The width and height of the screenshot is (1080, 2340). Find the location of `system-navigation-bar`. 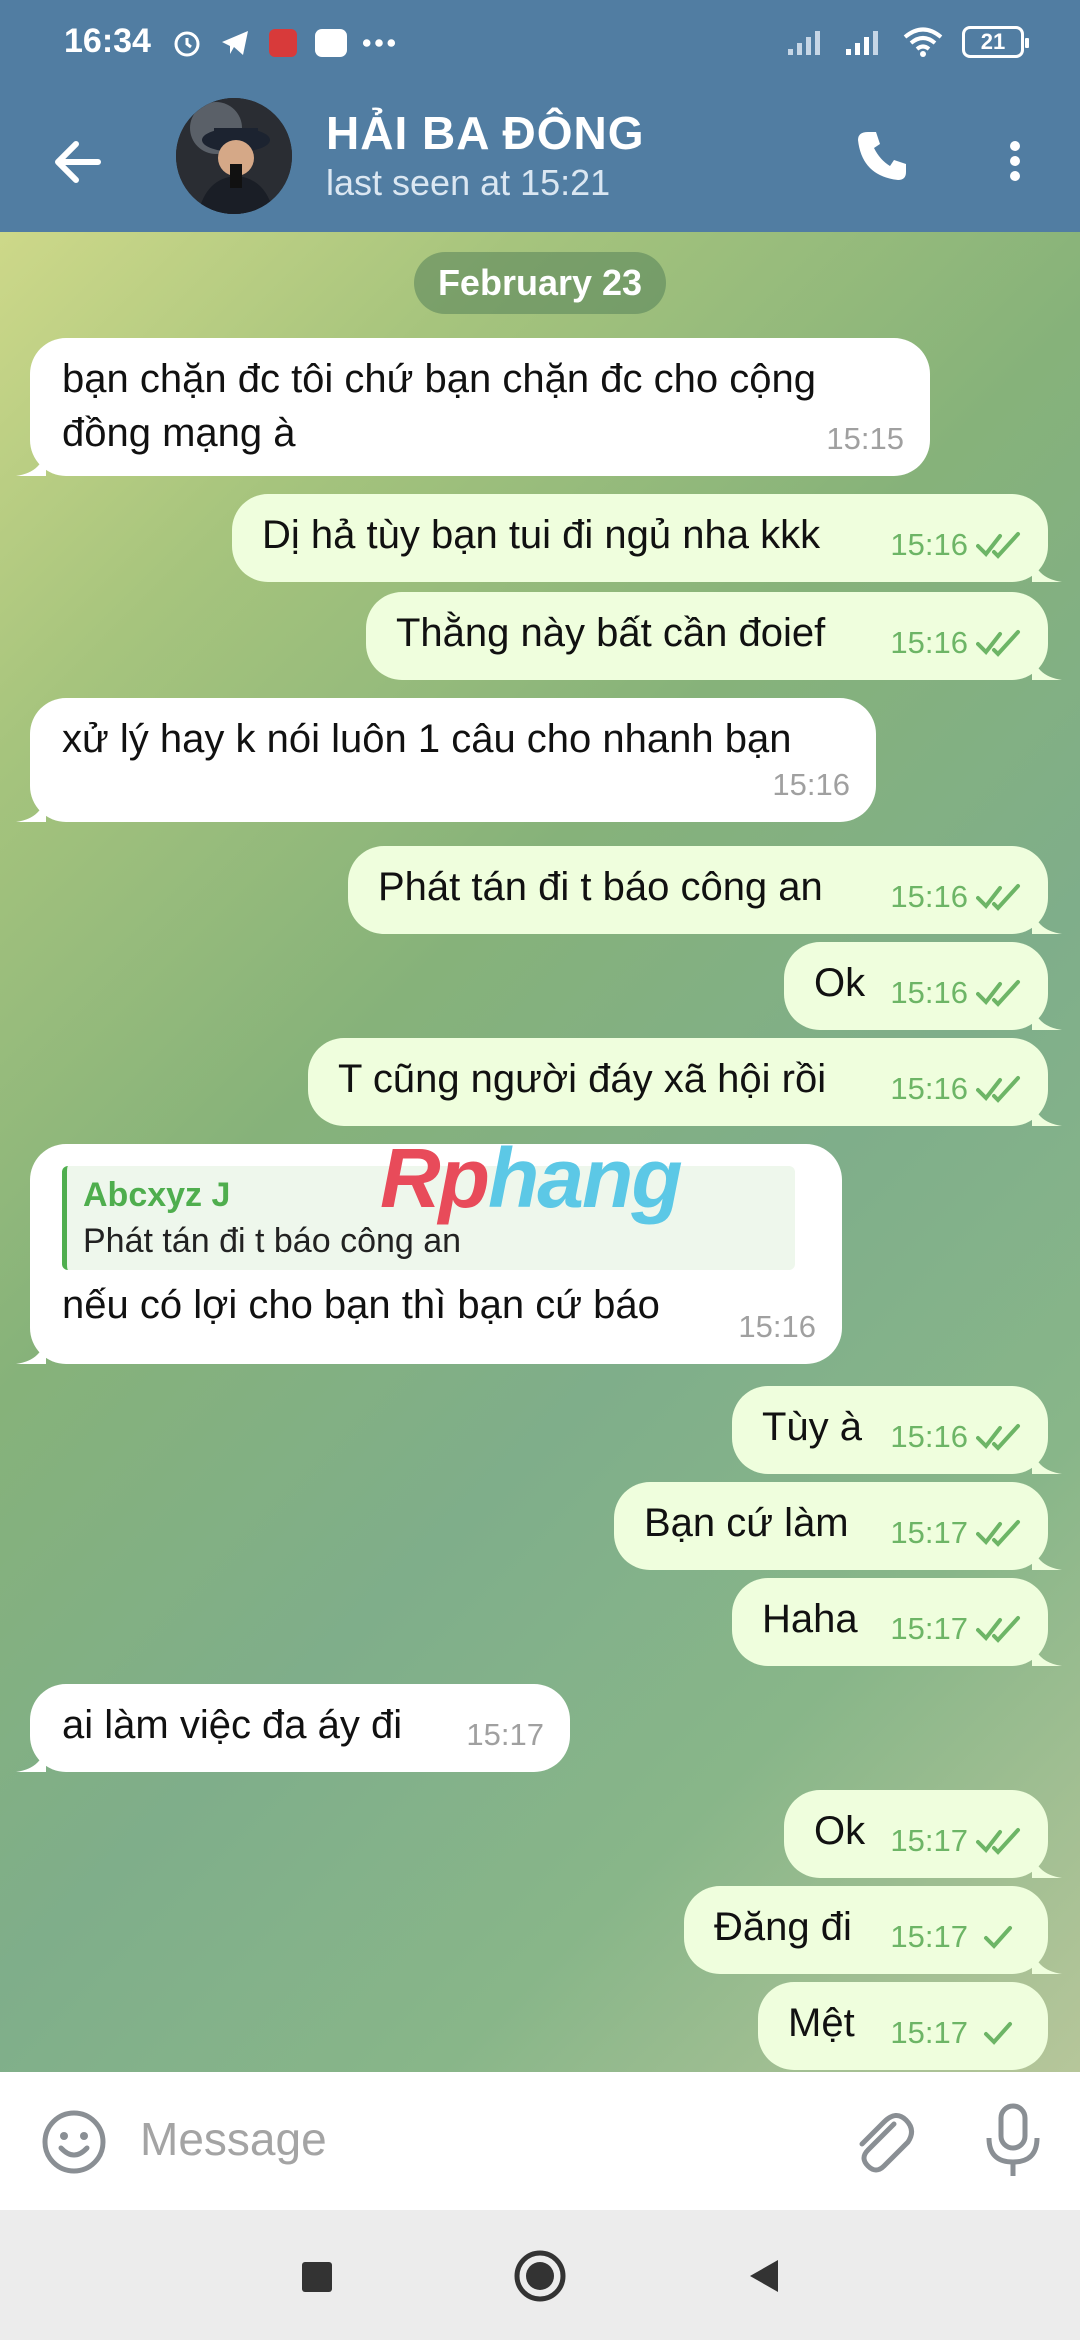

system-navigation-bar is located at coordinates (540, 2275).